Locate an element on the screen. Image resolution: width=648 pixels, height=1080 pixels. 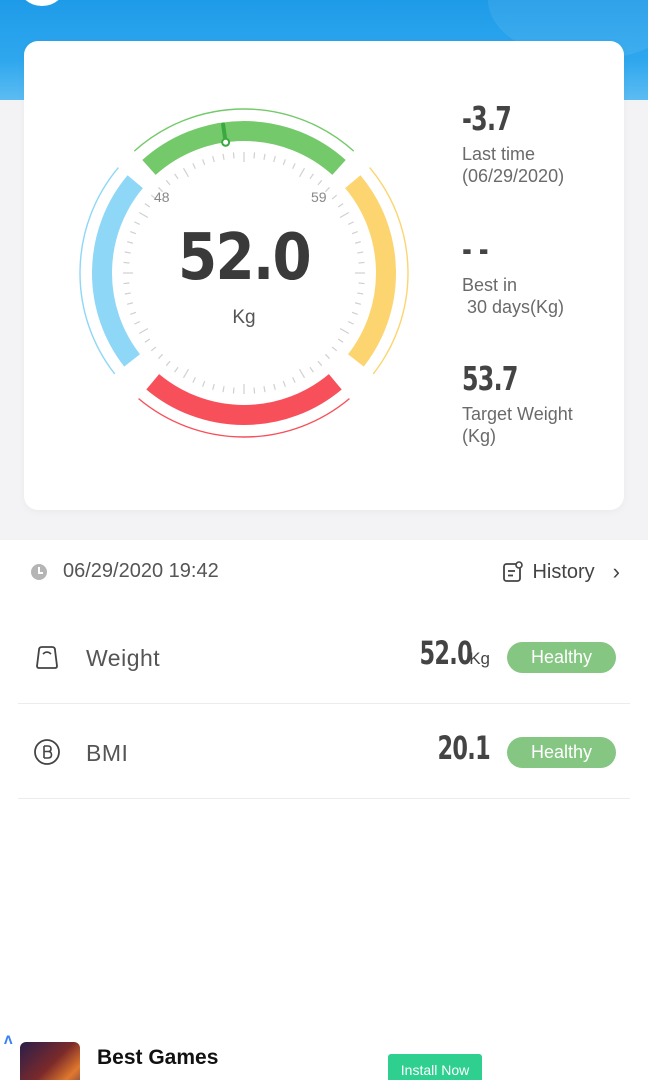
bmi-status-badge: Healthy is located at coordinates (561, 752).